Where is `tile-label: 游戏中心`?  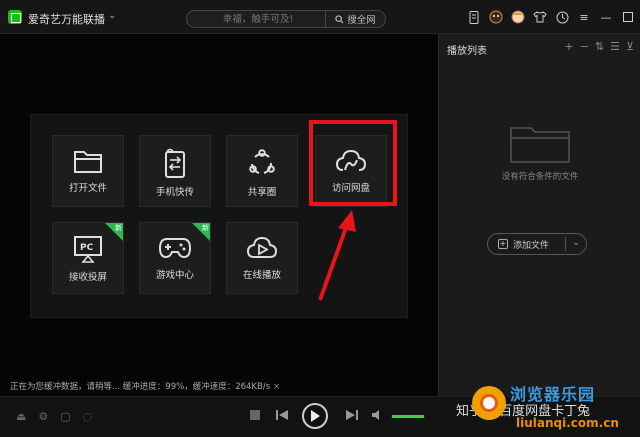
tile-label: 游戏中心 is located at coordinates (174, 275).